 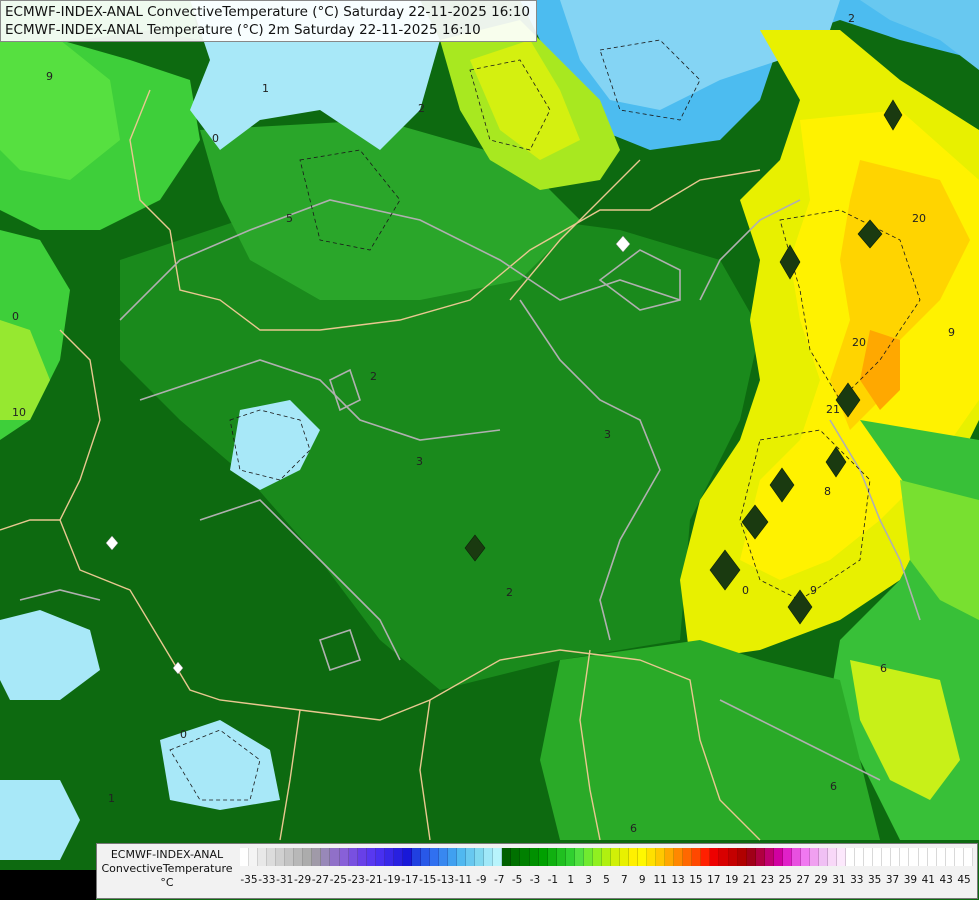 What do you see at coordinates (859, 342) in the screenshot?
I see `svg-text: 20` at bounding box center [859, 342].